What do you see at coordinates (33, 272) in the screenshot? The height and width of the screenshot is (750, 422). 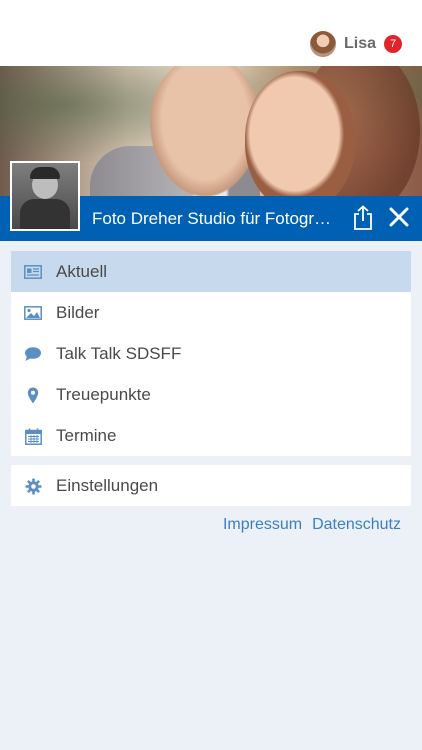 I see `newspaper-icon` at bounding box center [33, 272].